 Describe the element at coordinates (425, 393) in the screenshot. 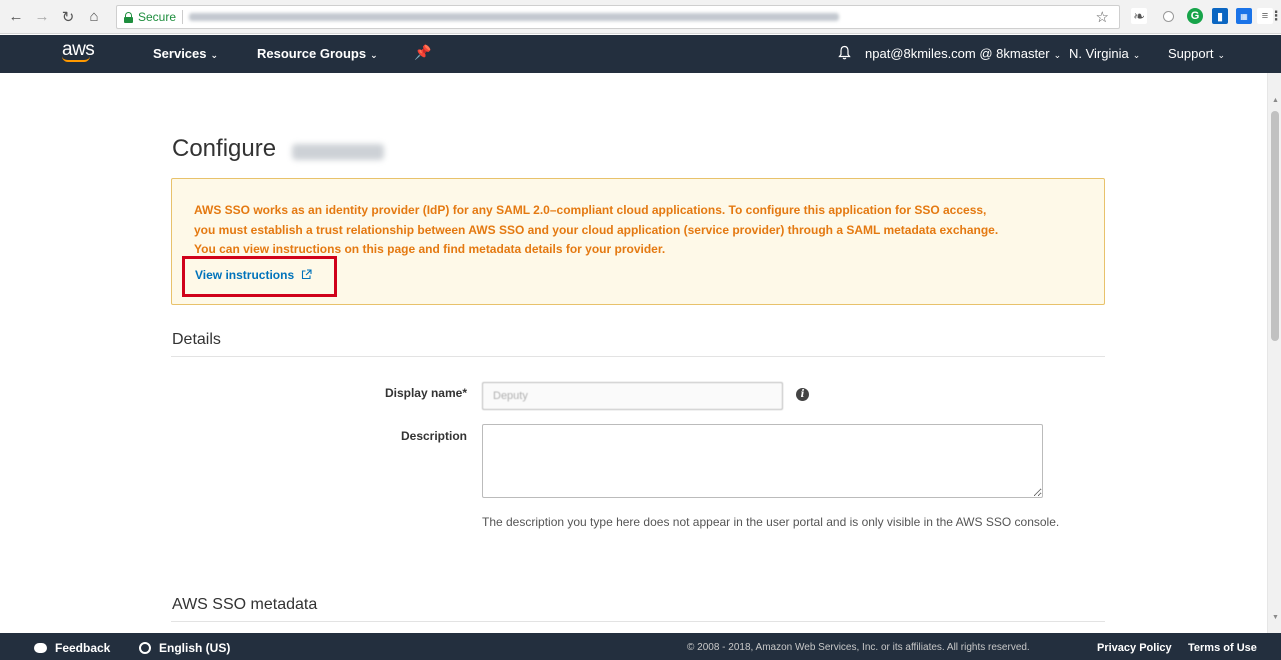

I see `display-name-label: Display name*` at that location.